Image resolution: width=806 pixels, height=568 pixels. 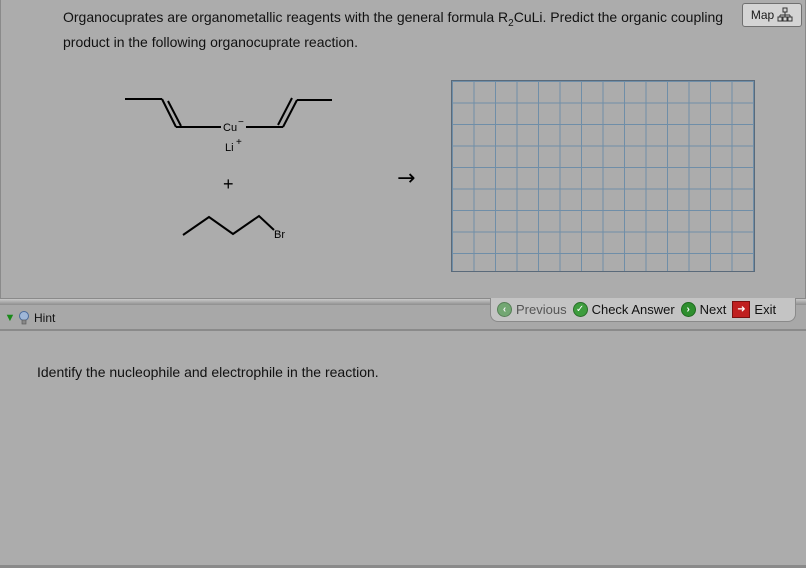 I want to click on bromobutane-molecule, so click(x=228, y=225).